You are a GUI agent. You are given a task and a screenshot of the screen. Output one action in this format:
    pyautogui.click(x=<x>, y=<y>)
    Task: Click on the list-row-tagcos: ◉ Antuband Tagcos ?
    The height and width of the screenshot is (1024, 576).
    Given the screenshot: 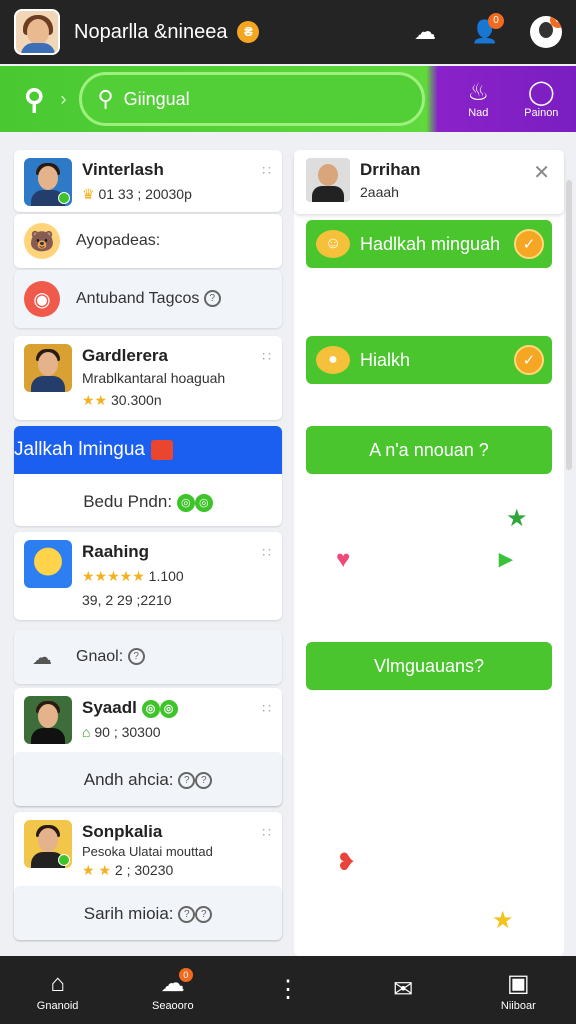 What is the action you would take?
    pyautogui.click(x=148, y=299)
    